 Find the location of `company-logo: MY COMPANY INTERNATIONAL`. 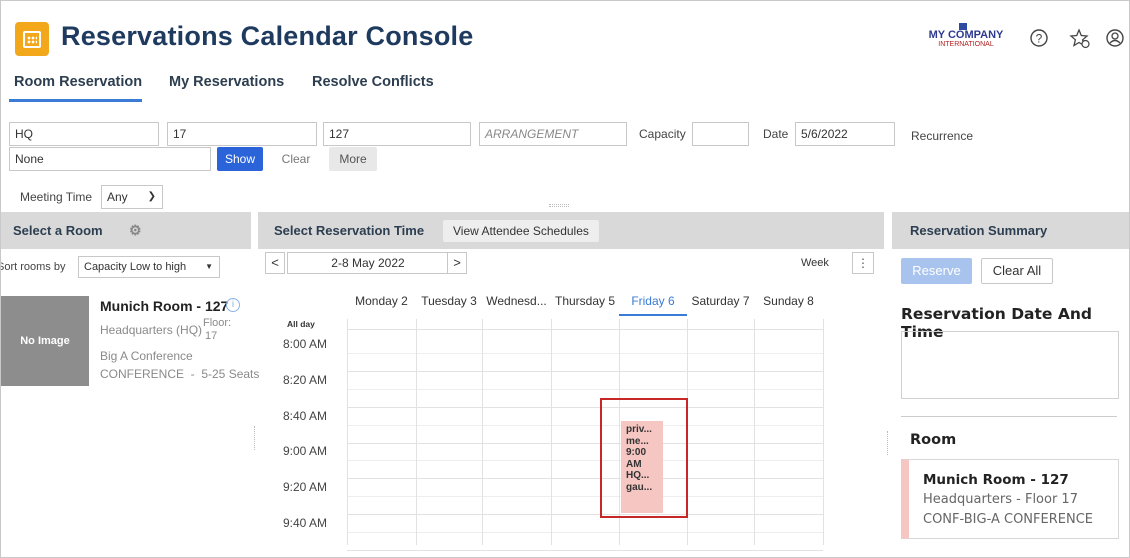

company-logo: MY COMPANY INTERNATIONAL is located at coordinates (966, 38).